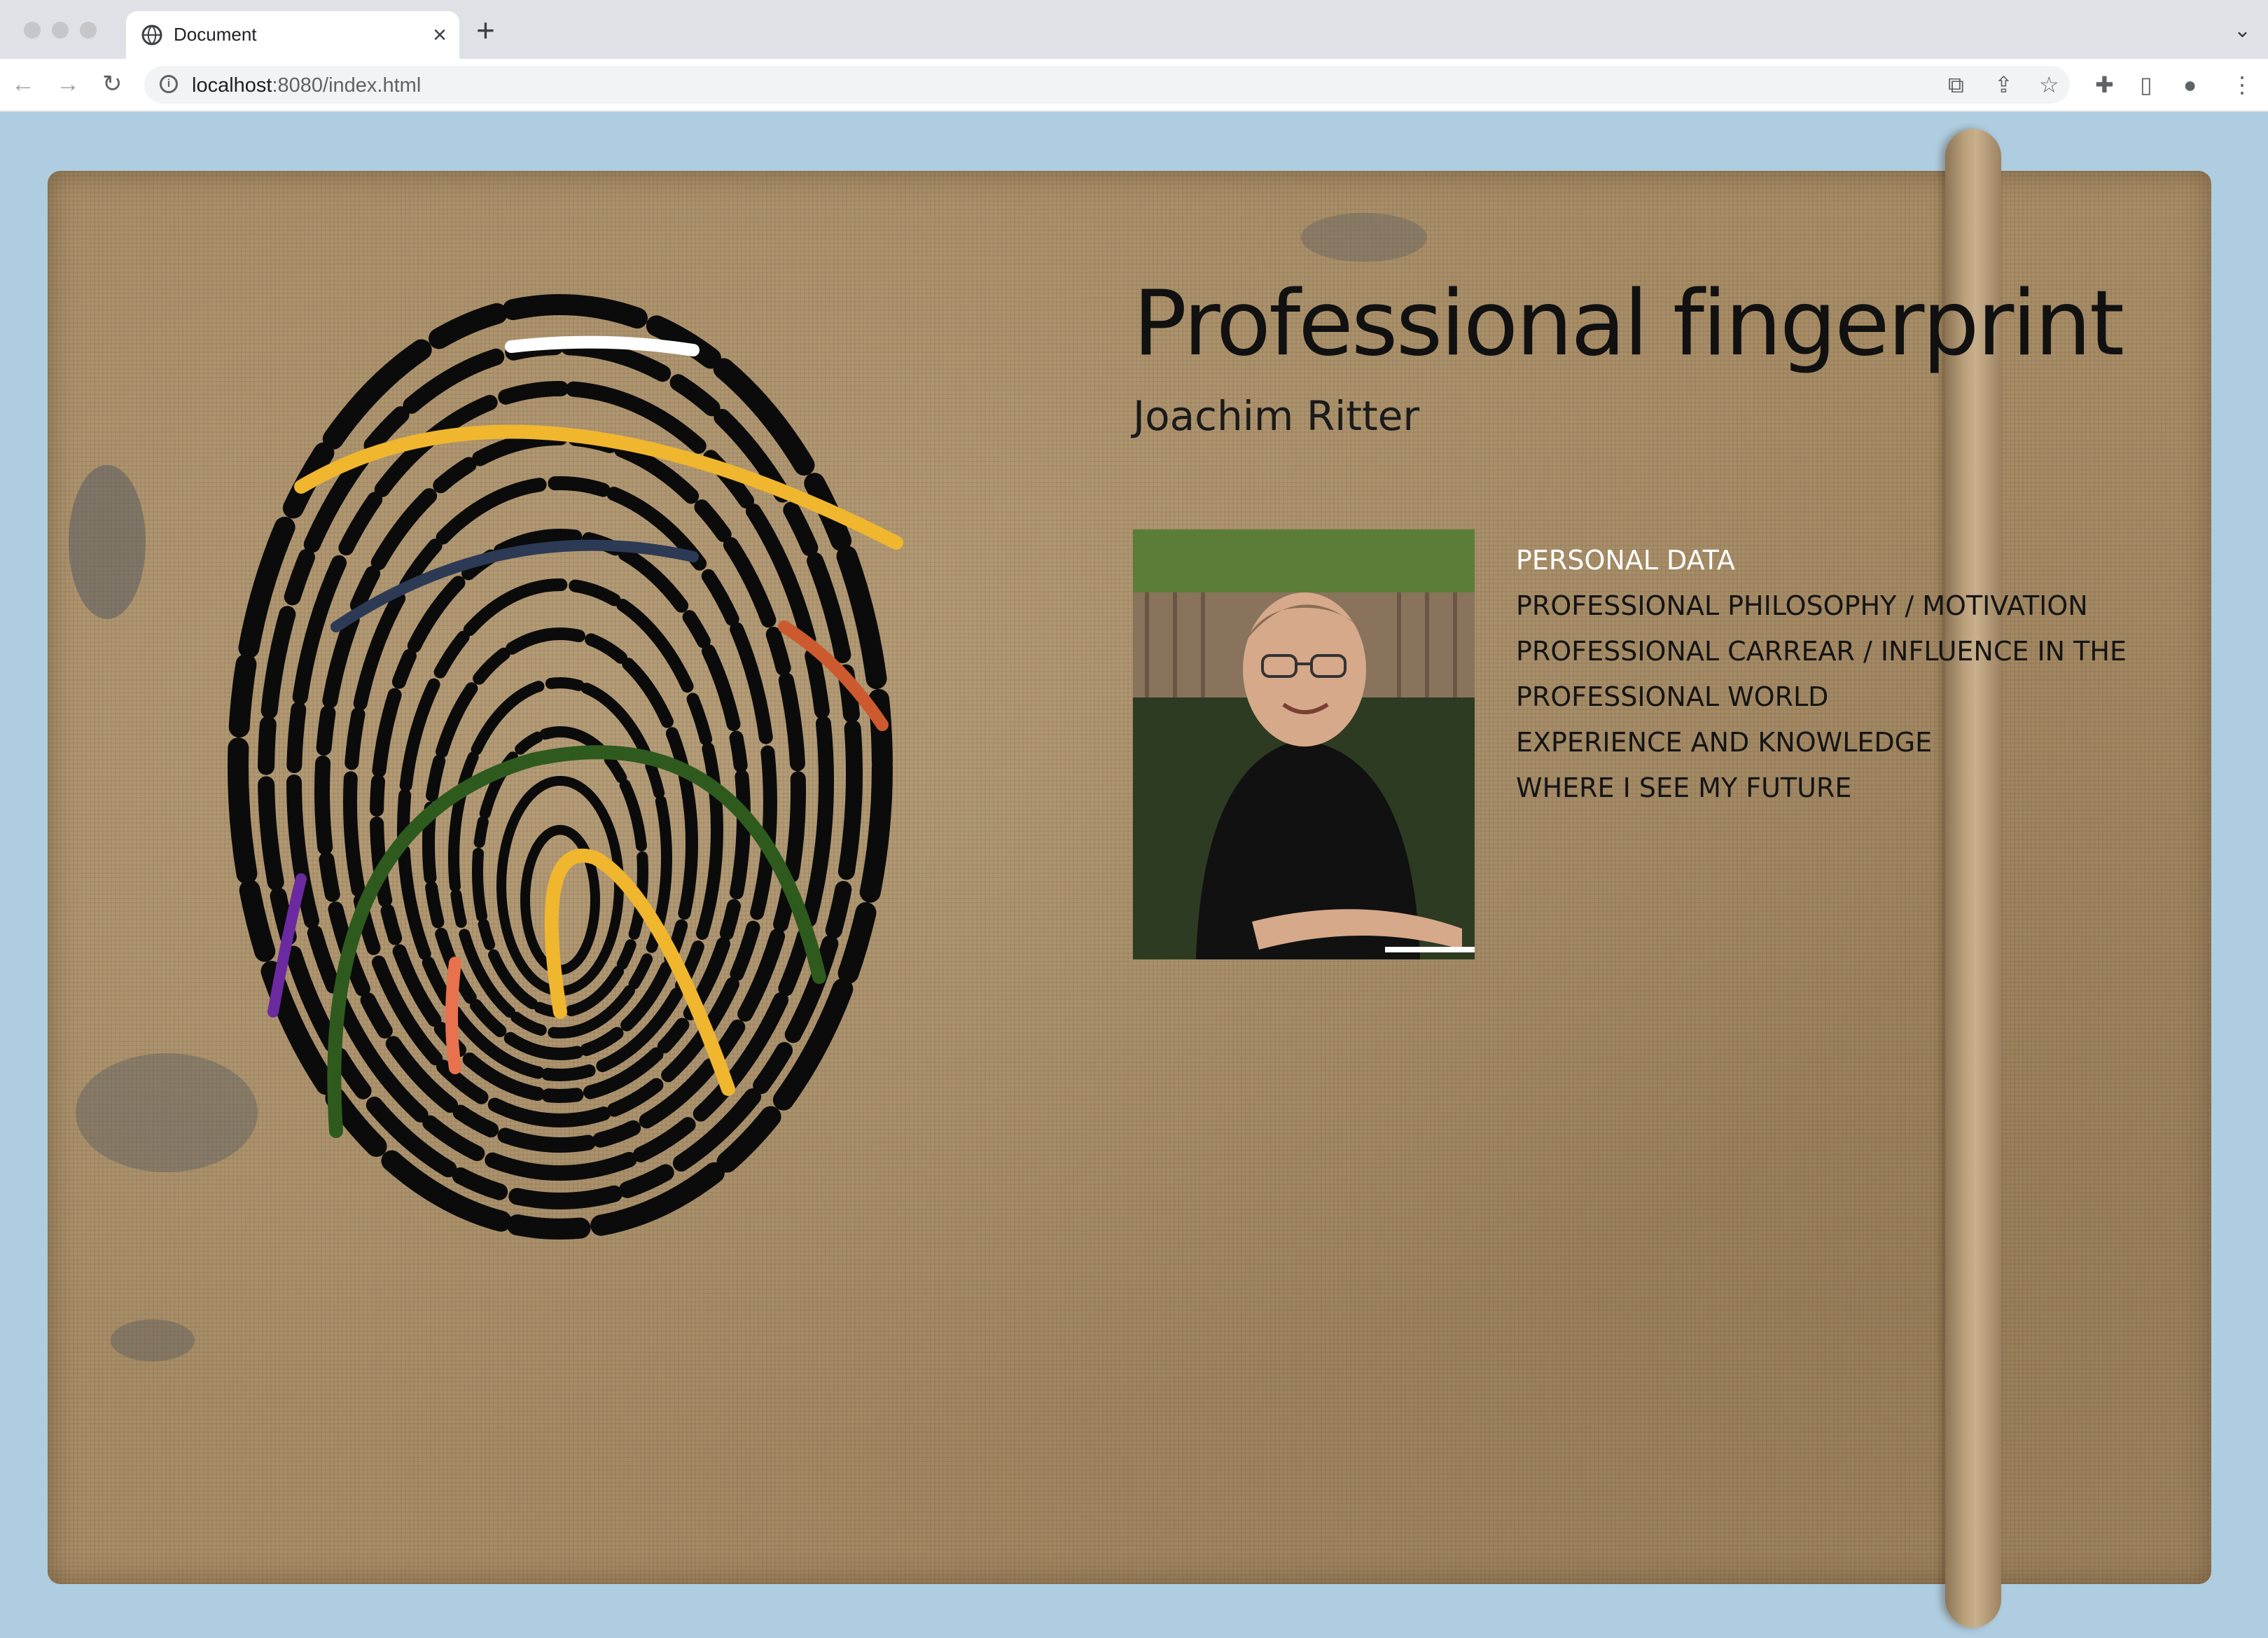  What do you see at coordinates (1821, 651) in the screenshot?
I see `menu-item-professional-career: Professional carrear / influence in the` at bounding box center [1821, 651].